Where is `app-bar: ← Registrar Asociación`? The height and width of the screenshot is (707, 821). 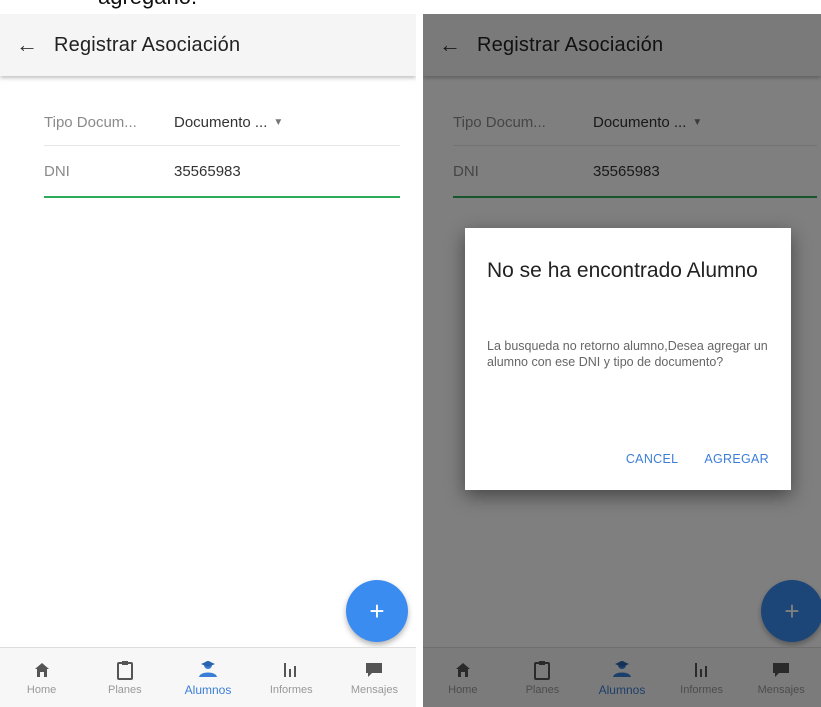 app-bar: ← Registrar Asociación is located at coordinates (208, 45).